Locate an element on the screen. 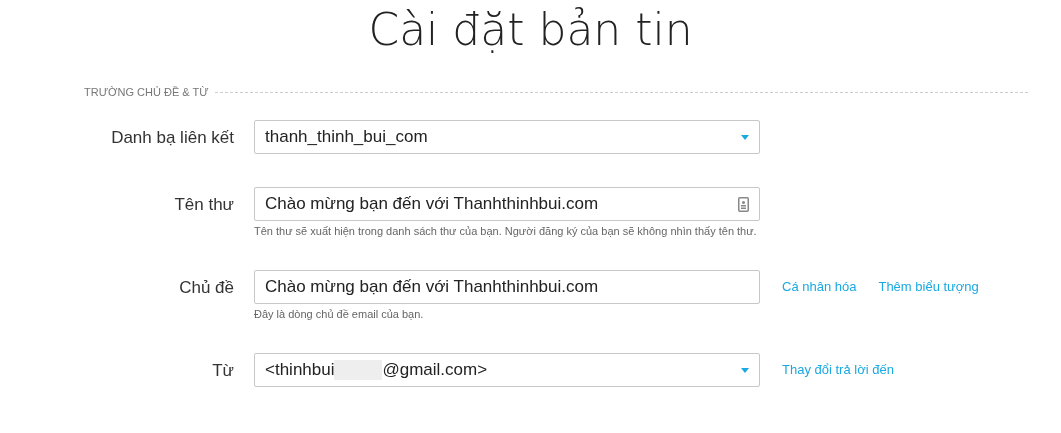 The height and width of the screenshot is (433, 1061). field-hint: Tên thư sẽ xuất hiện trong danh sách thư của bạn. Người đăng ký của bạn sẽ không nhìn thấy tên thư. is located at coordinates (506, 231).